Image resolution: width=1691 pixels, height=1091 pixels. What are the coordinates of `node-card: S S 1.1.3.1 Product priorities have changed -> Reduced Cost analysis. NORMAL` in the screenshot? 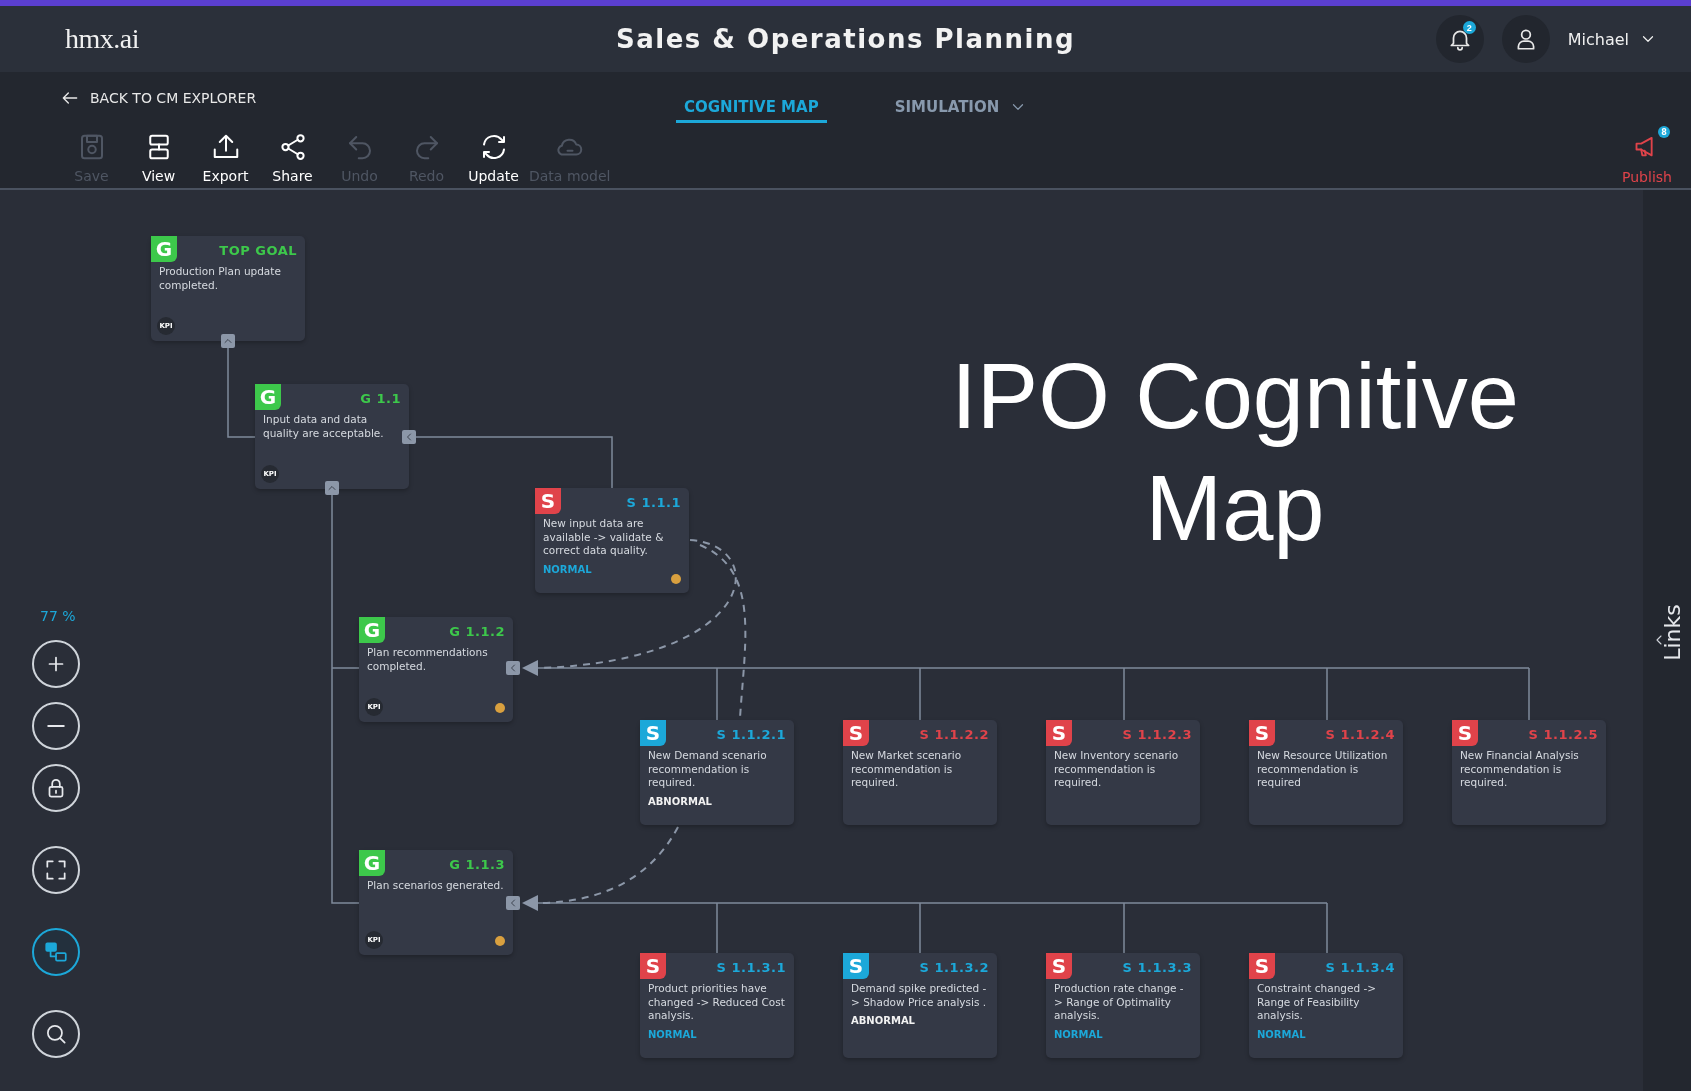 It's located at (717, 1005).